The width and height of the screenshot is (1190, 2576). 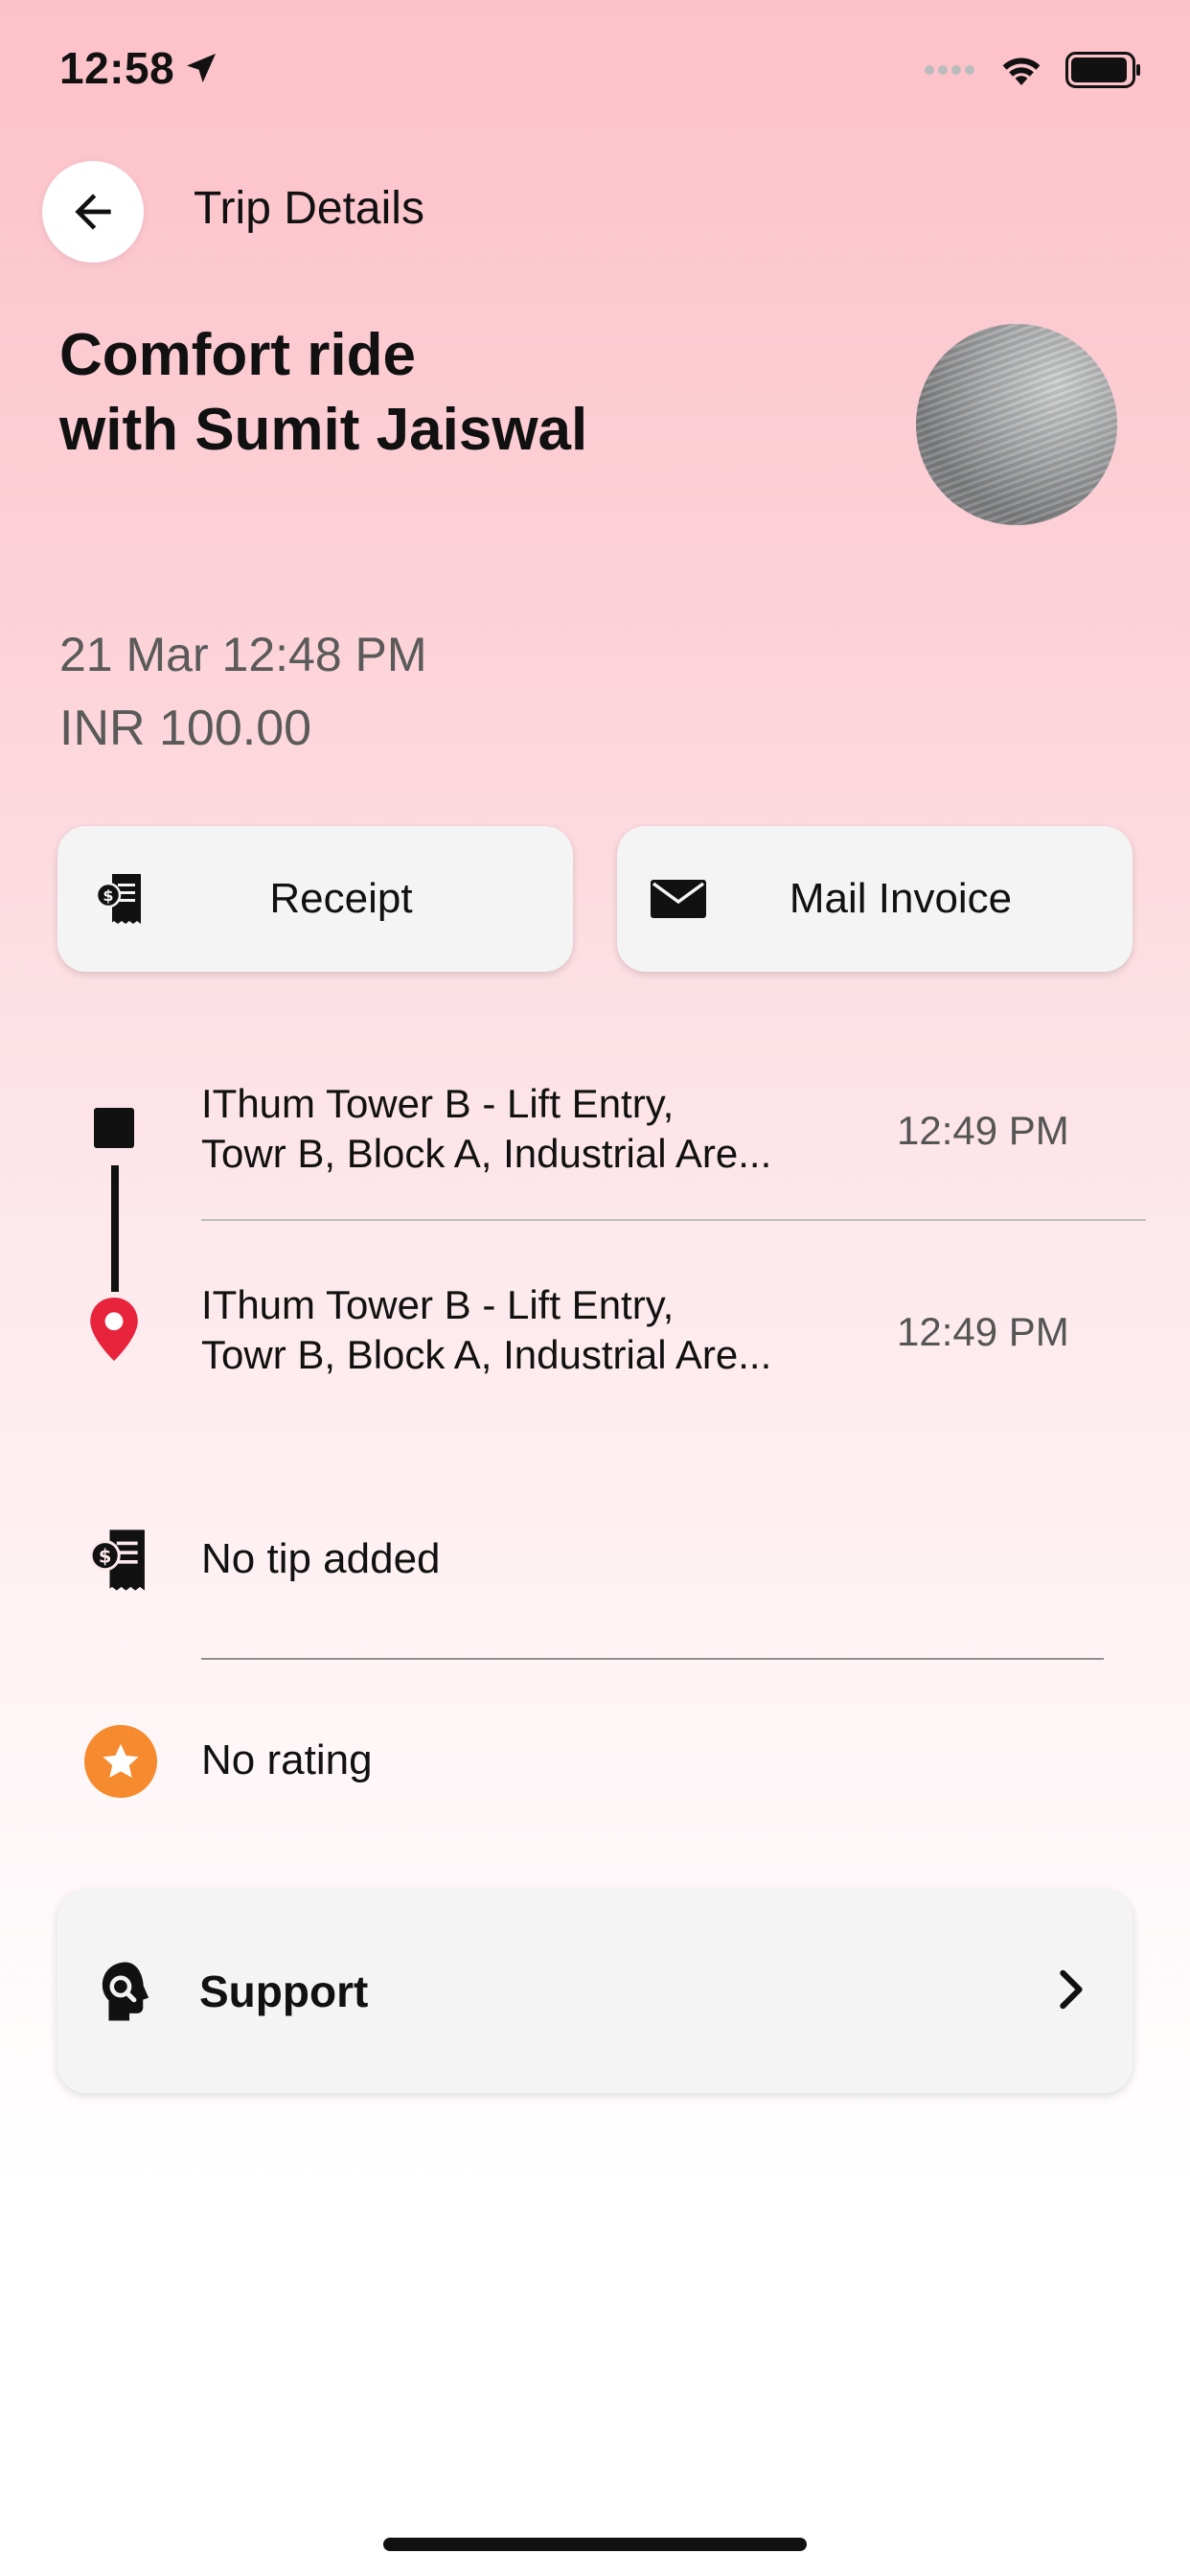 I want to click on star-icon, so click(x=121, y=1761).